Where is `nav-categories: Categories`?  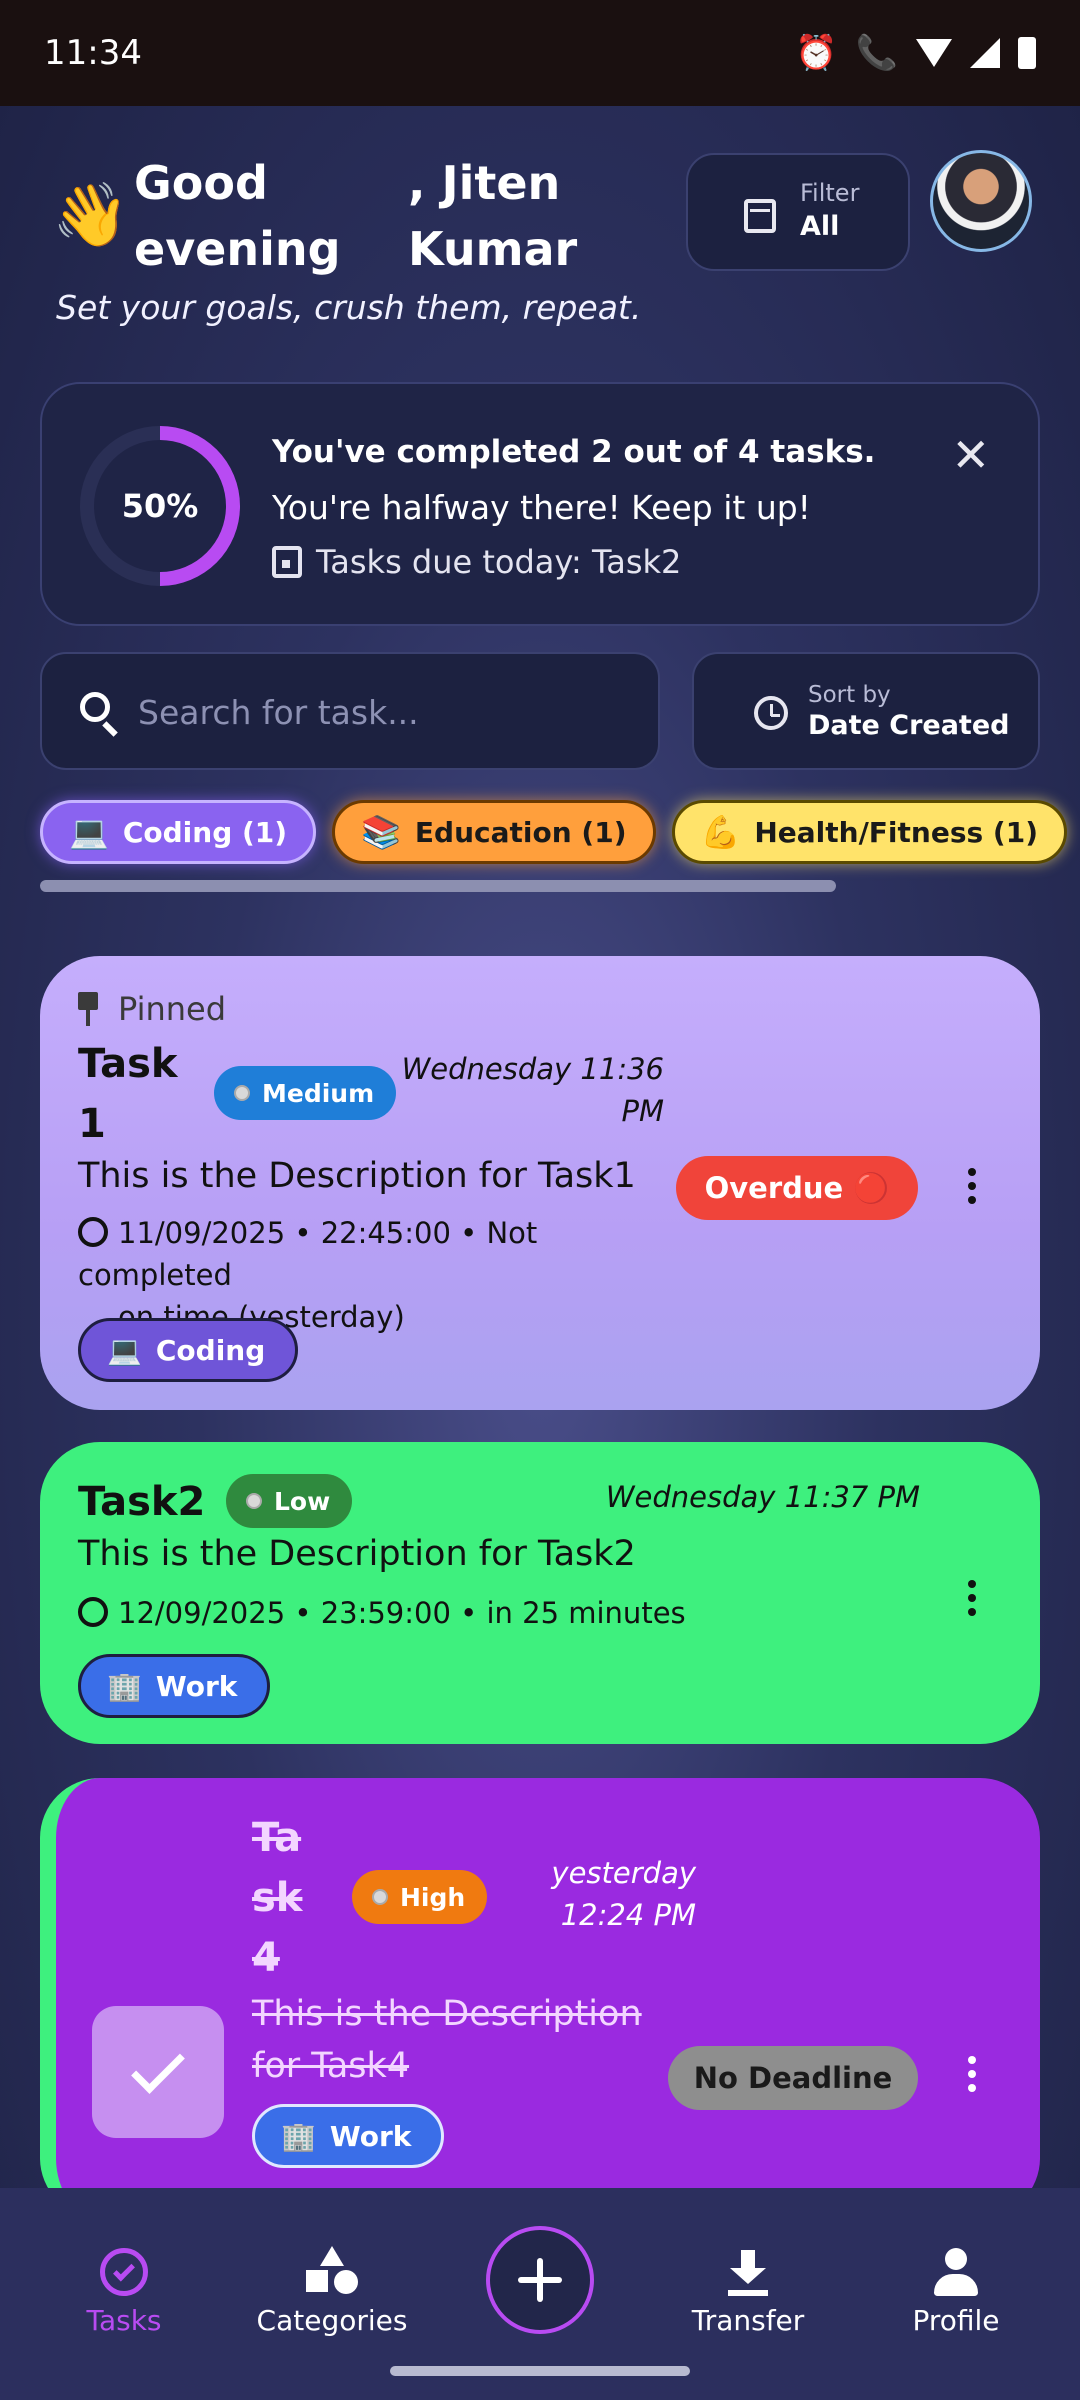 nav-categories: Categories is located at coordinates (332, 2288).